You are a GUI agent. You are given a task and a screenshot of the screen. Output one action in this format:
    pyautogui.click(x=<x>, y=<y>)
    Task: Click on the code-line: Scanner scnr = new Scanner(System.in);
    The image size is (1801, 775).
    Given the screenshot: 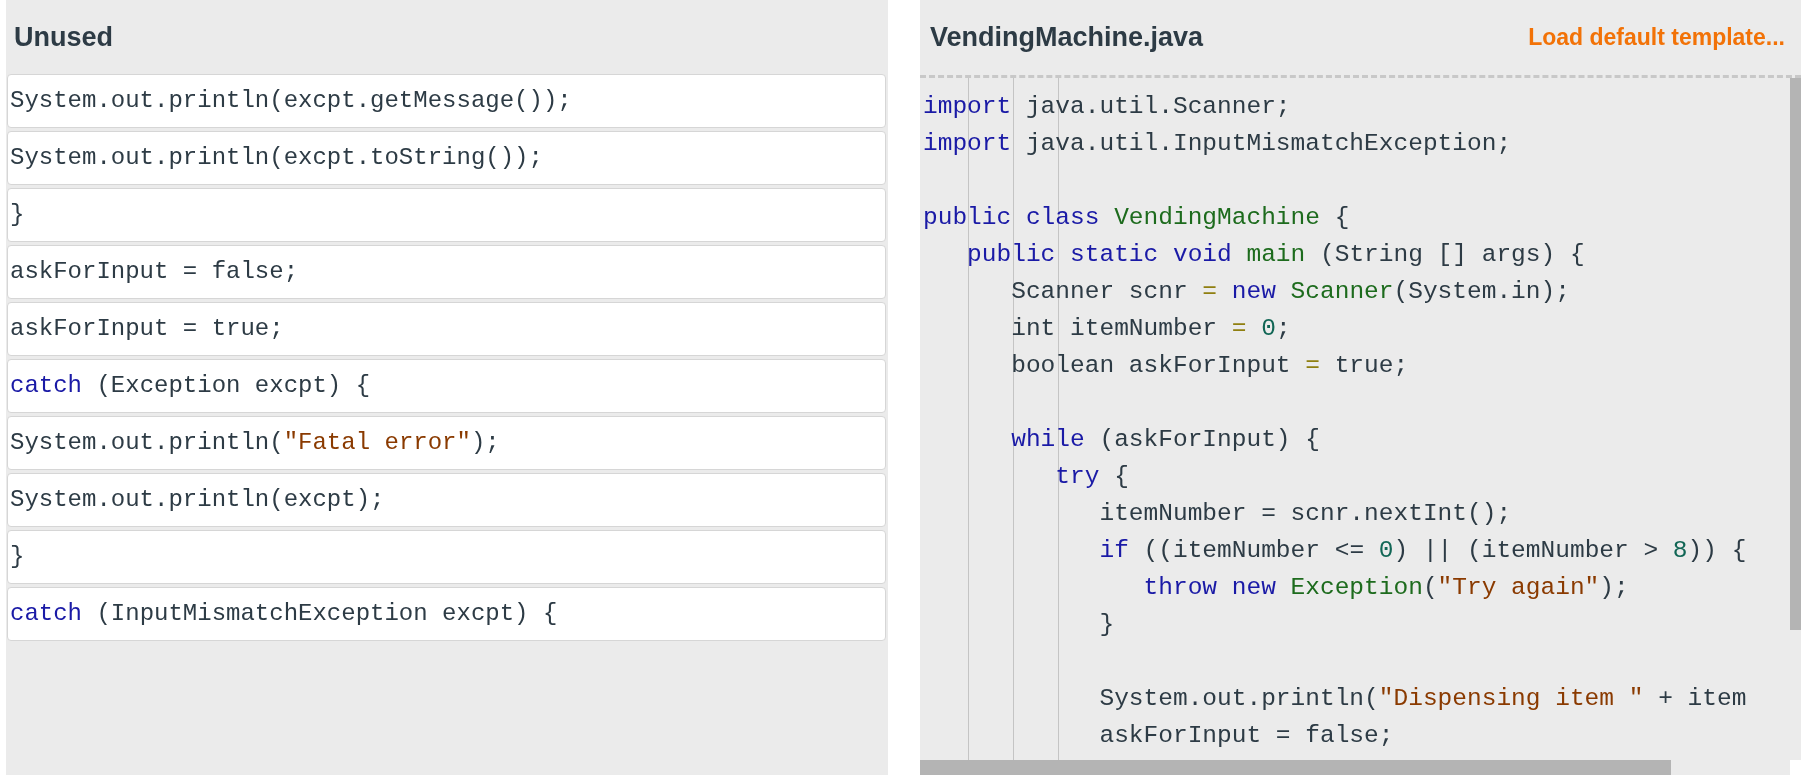 What is the action you would take?
    pyautogui.click(x=1290, y=292)
    